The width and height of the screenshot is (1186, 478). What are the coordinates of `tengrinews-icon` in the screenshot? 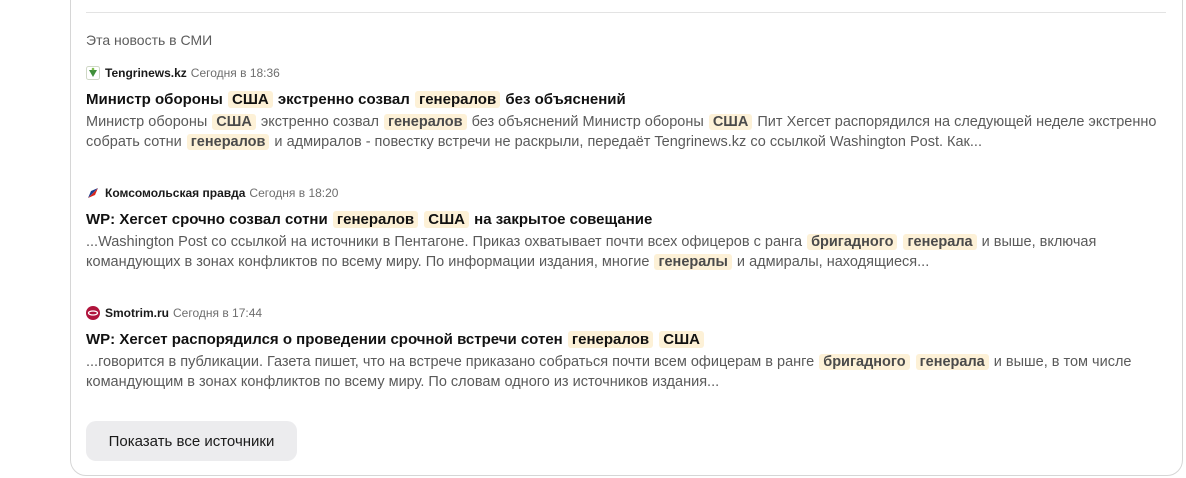 It's located at (93, 73).